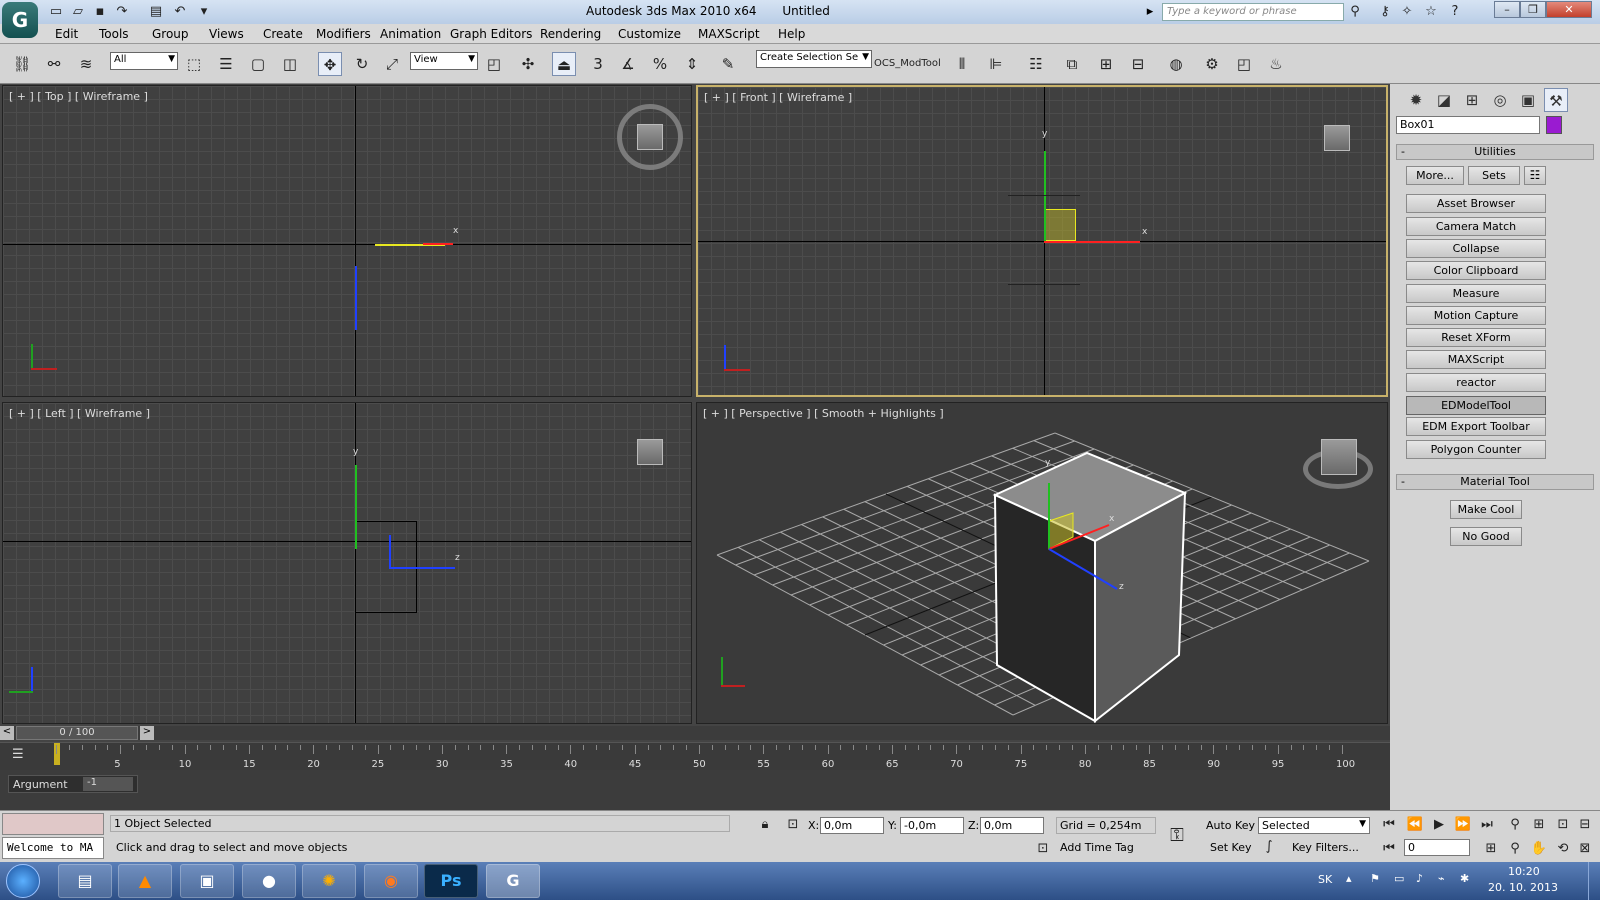 This screenshot has height=900, width=1600. What do you see at coordinates (1539, 848) in the screenshot?
I see `pan-view-icon: ✋` at bounding box center [1539, 848].